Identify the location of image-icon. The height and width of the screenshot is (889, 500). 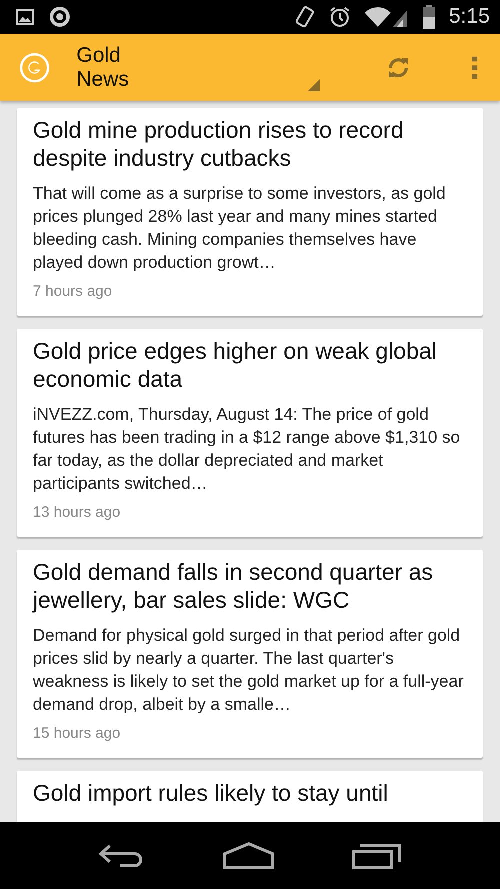
(25, 17).